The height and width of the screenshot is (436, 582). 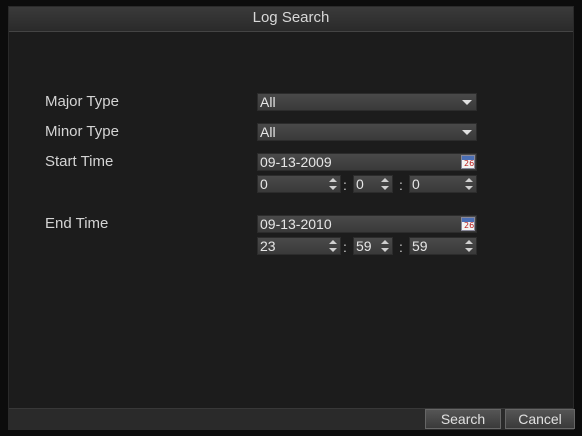 I want to click on end-hour-spinner: 23, so click(x=299, y=246).